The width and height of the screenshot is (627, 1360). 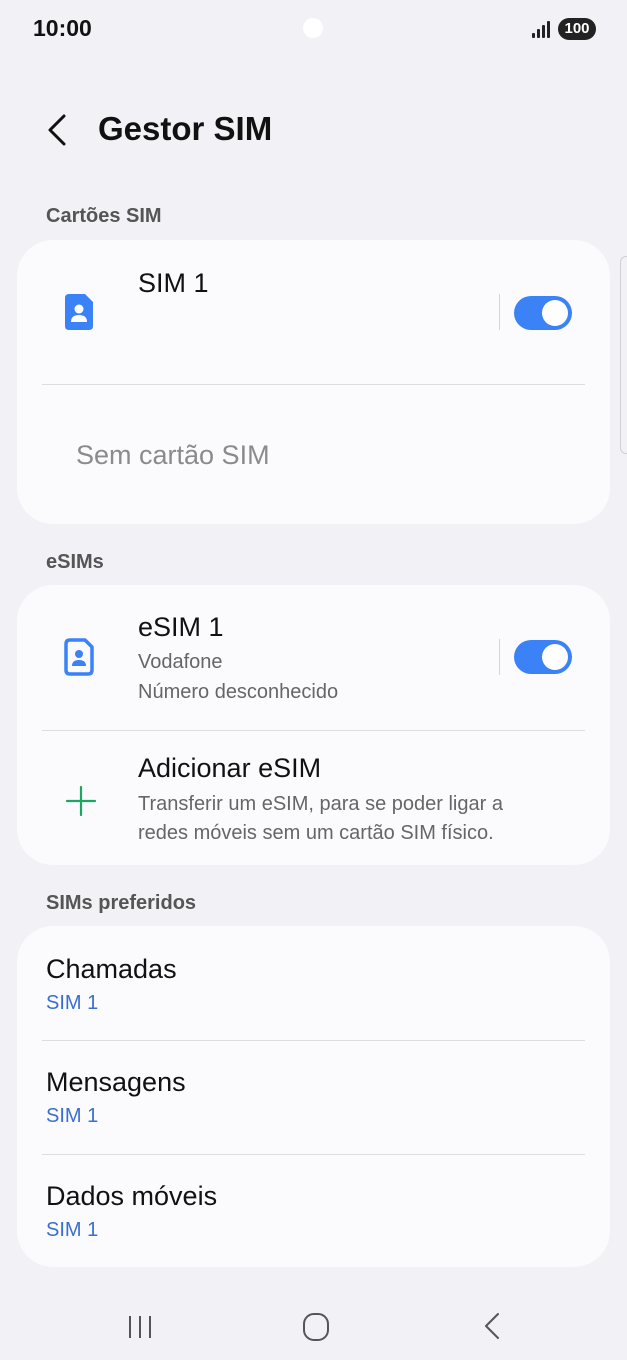 What do you see at coordinates (313, 983) in the screenshot?
I see `preferred-calls-row: Chamadas SIM 1` at bounding box center [313, 983].